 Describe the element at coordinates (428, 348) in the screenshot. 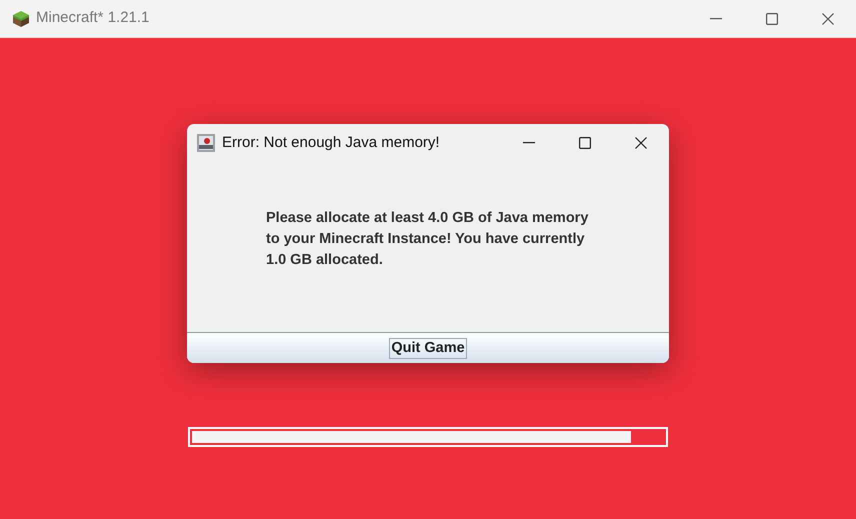

I see `quit-game-button: Quit Game` at that location.